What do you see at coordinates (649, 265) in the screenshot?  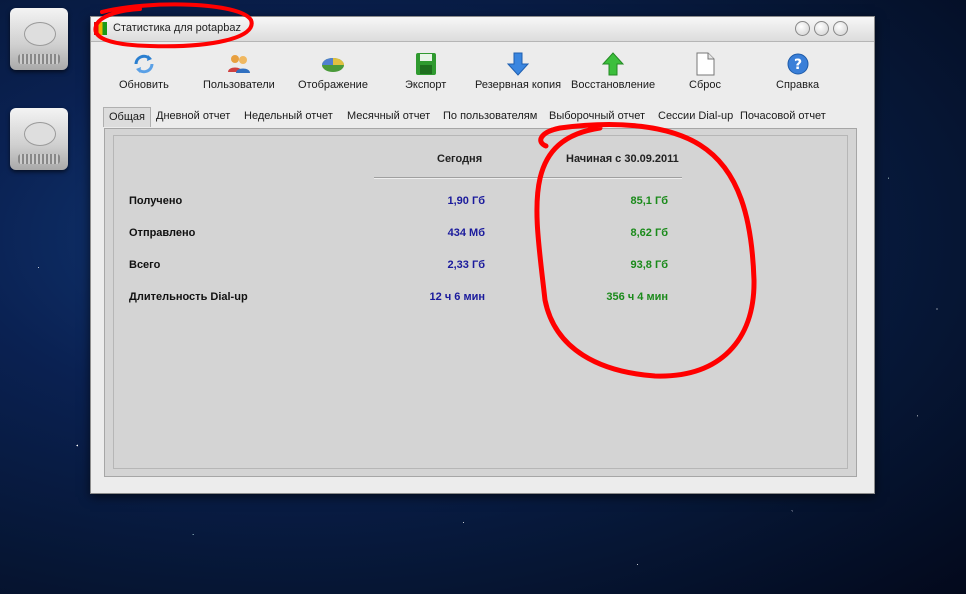 I see `value-since-total: 93,8 Гб` at bounding box center [649, 265].